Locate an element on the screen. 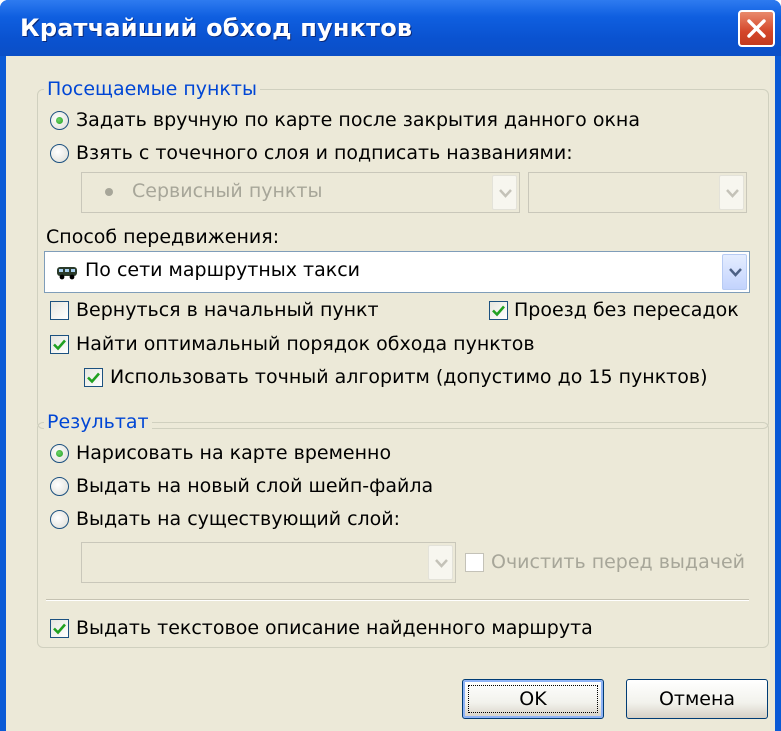 The image size is (781, 731). radio-existing-layer is located at coordinates (59, 519).